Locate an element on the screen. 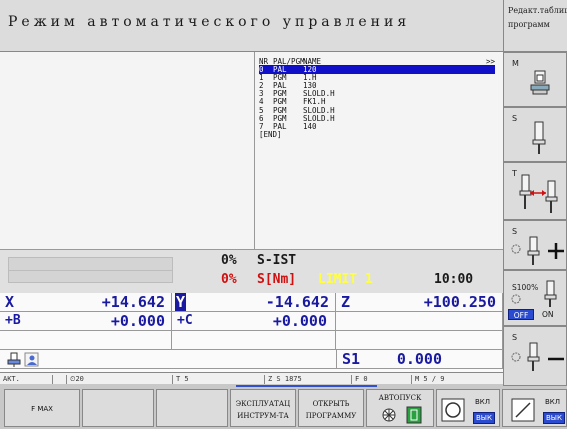 The height and width of the screenshot is (429, 567). s-nm-percent: 0% is located at coordinates (229, 279).